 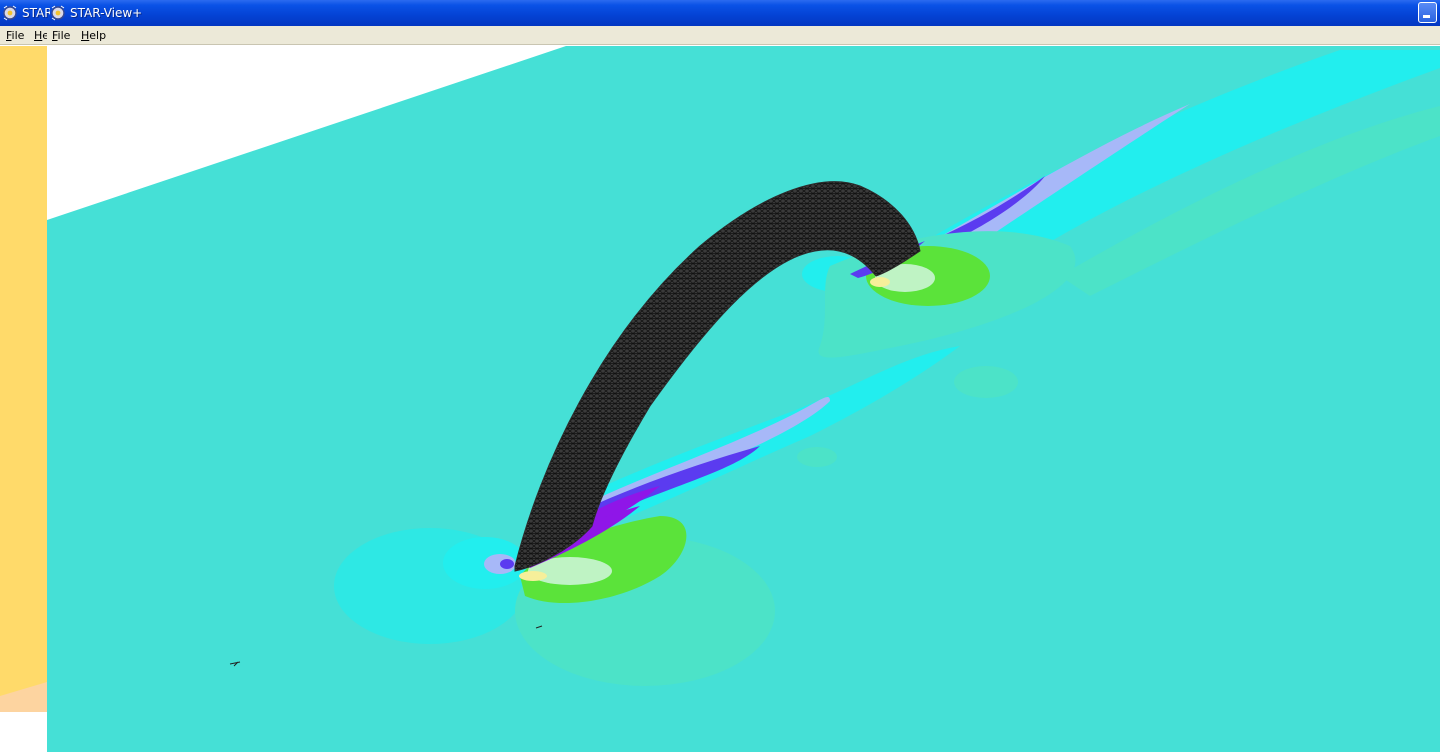 I want to click on background-menu-file: File, so click(x=15, y=35).